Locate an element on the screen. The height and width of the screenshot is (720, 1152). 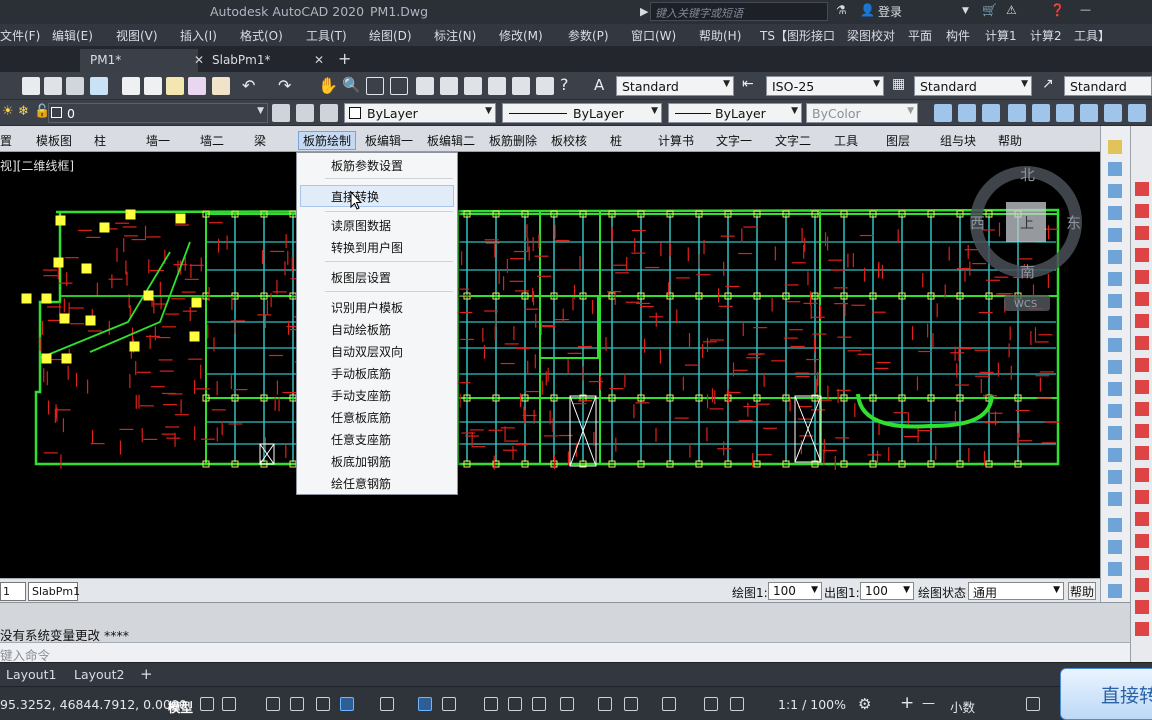
menu-plane: 平面 is located at coordinates (920, 35).